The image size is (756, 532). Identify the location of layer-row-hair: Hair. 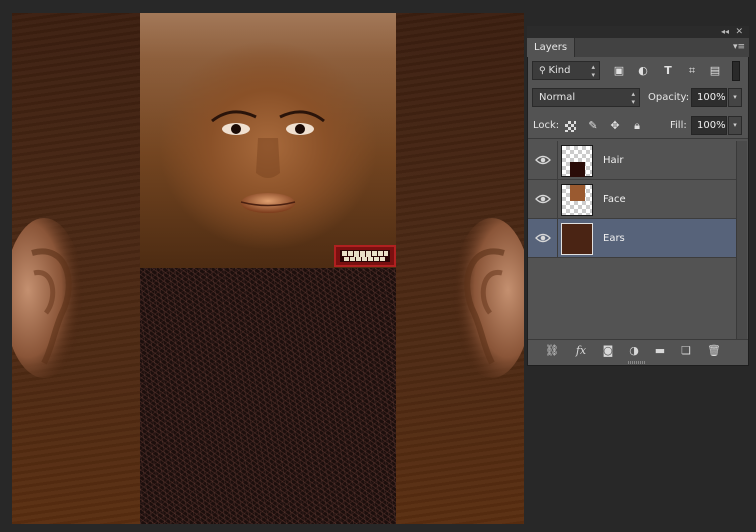
(632, 160).